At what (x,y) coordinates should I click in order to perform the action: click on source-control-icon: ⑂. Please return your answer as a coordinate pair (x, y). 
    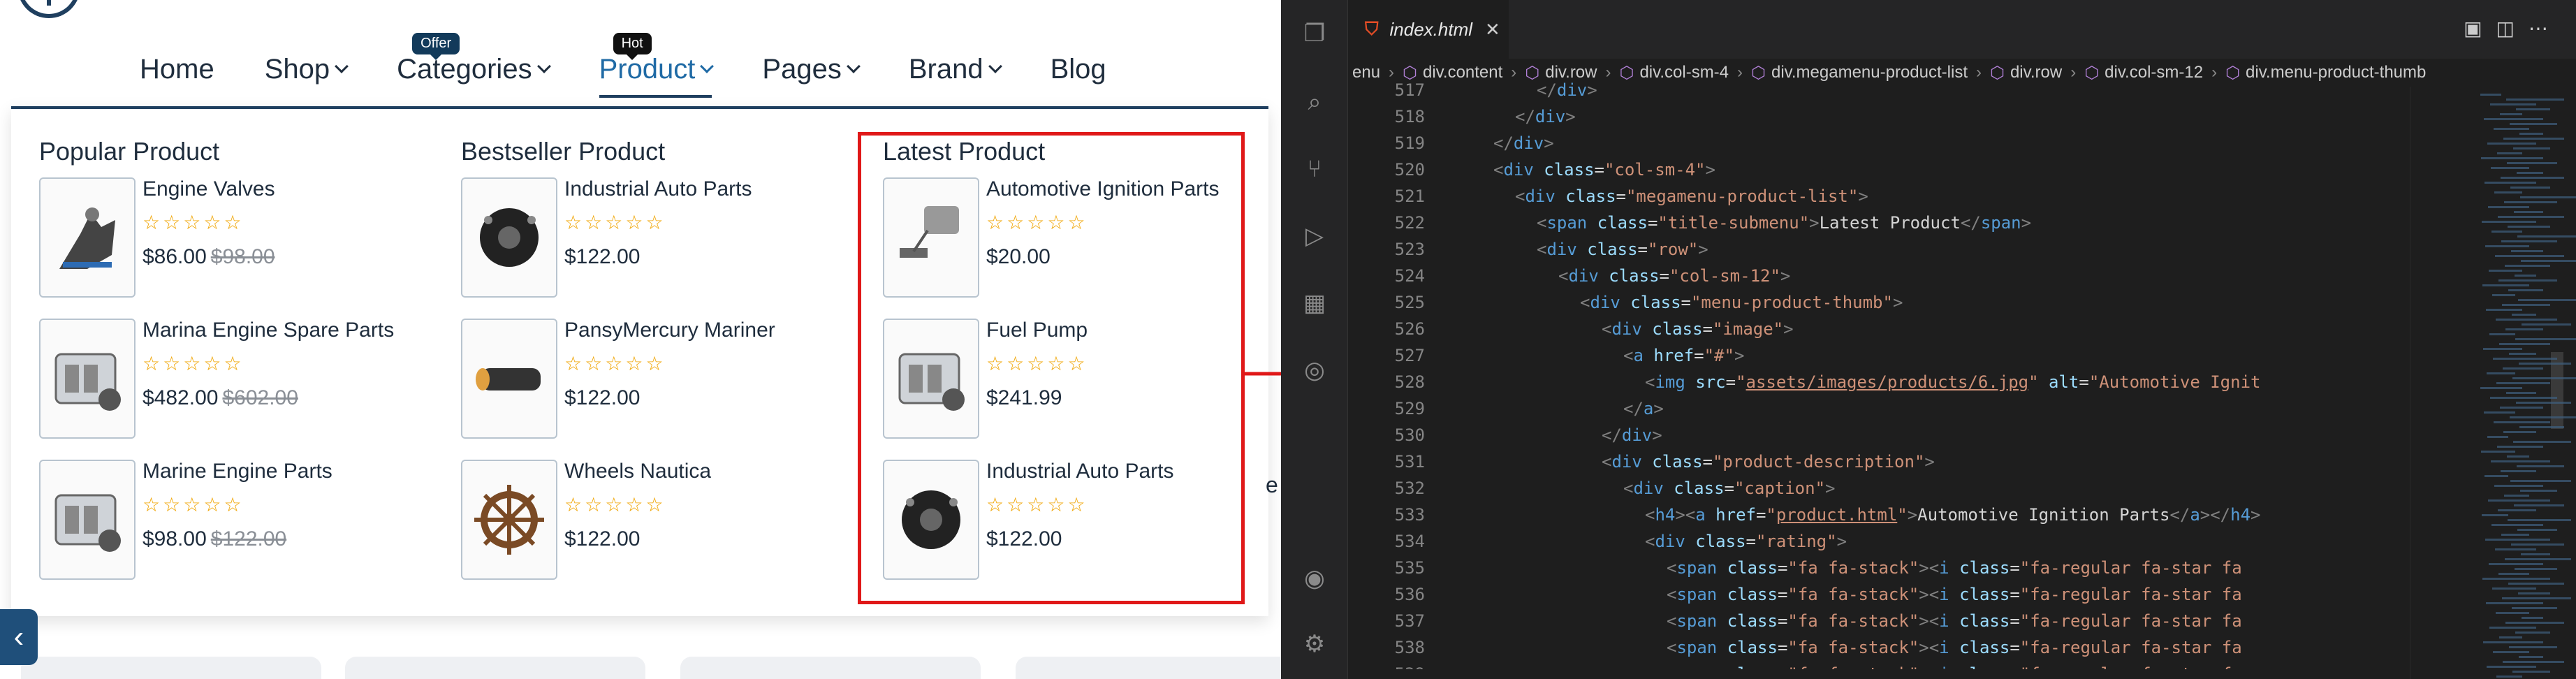
    Looking at the image, I should click on (1315, 169).